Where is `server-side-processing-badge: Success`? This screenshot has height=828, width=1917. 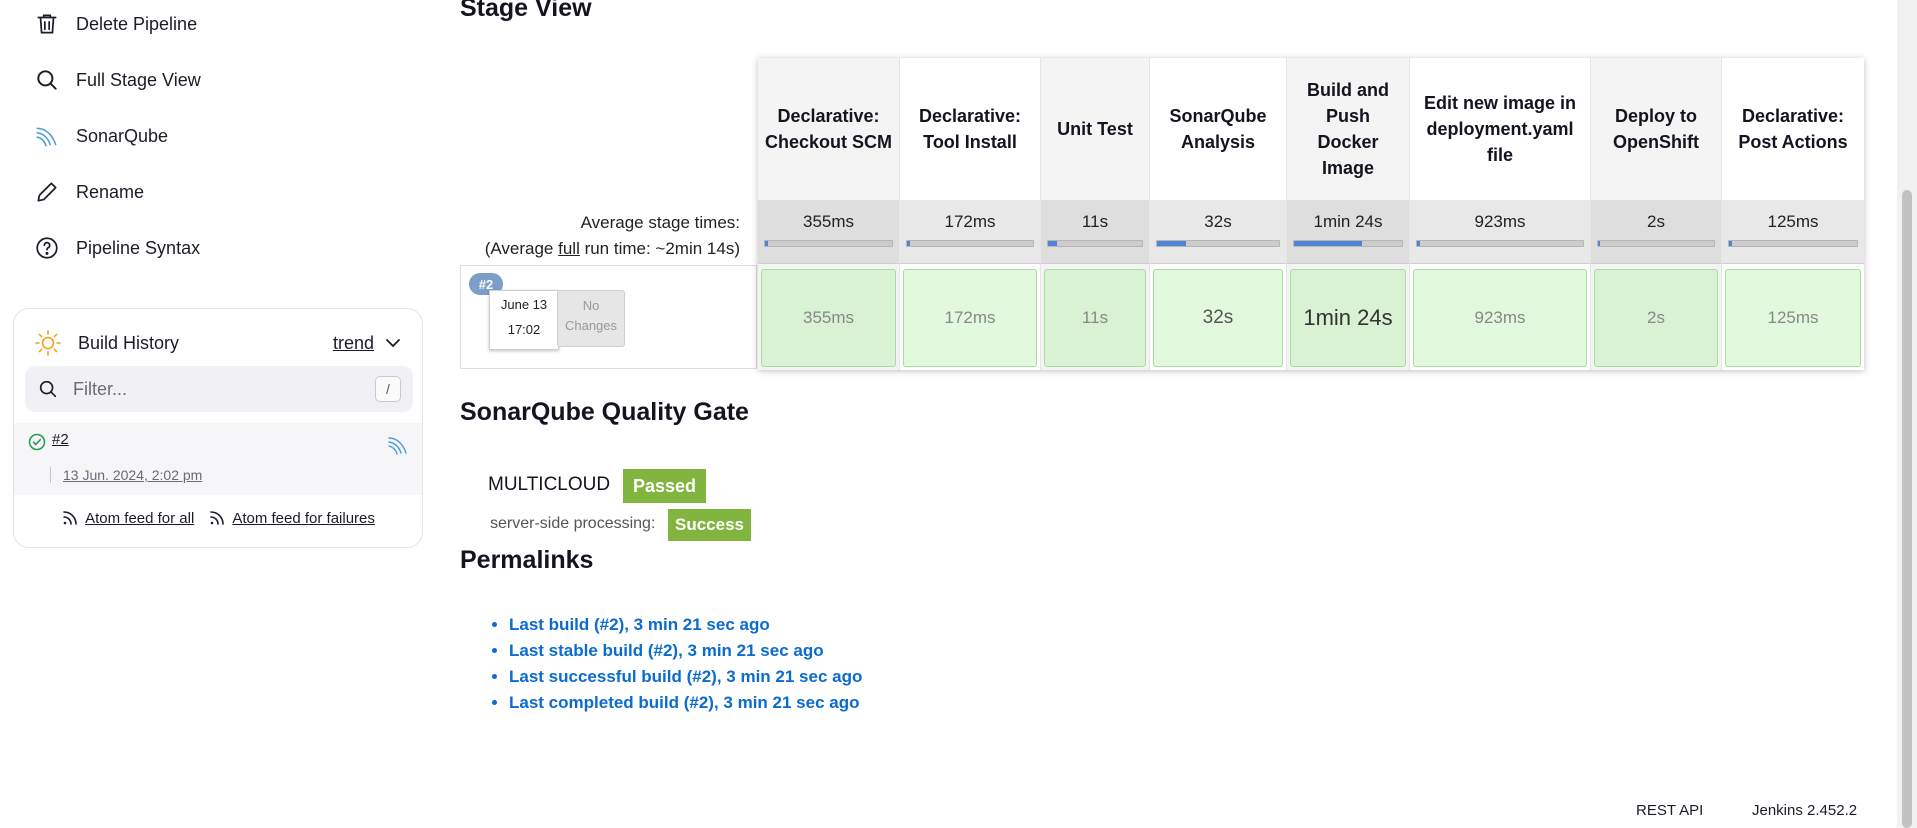
server-side-processing-badge: Success is located at coordinates (709, 525).